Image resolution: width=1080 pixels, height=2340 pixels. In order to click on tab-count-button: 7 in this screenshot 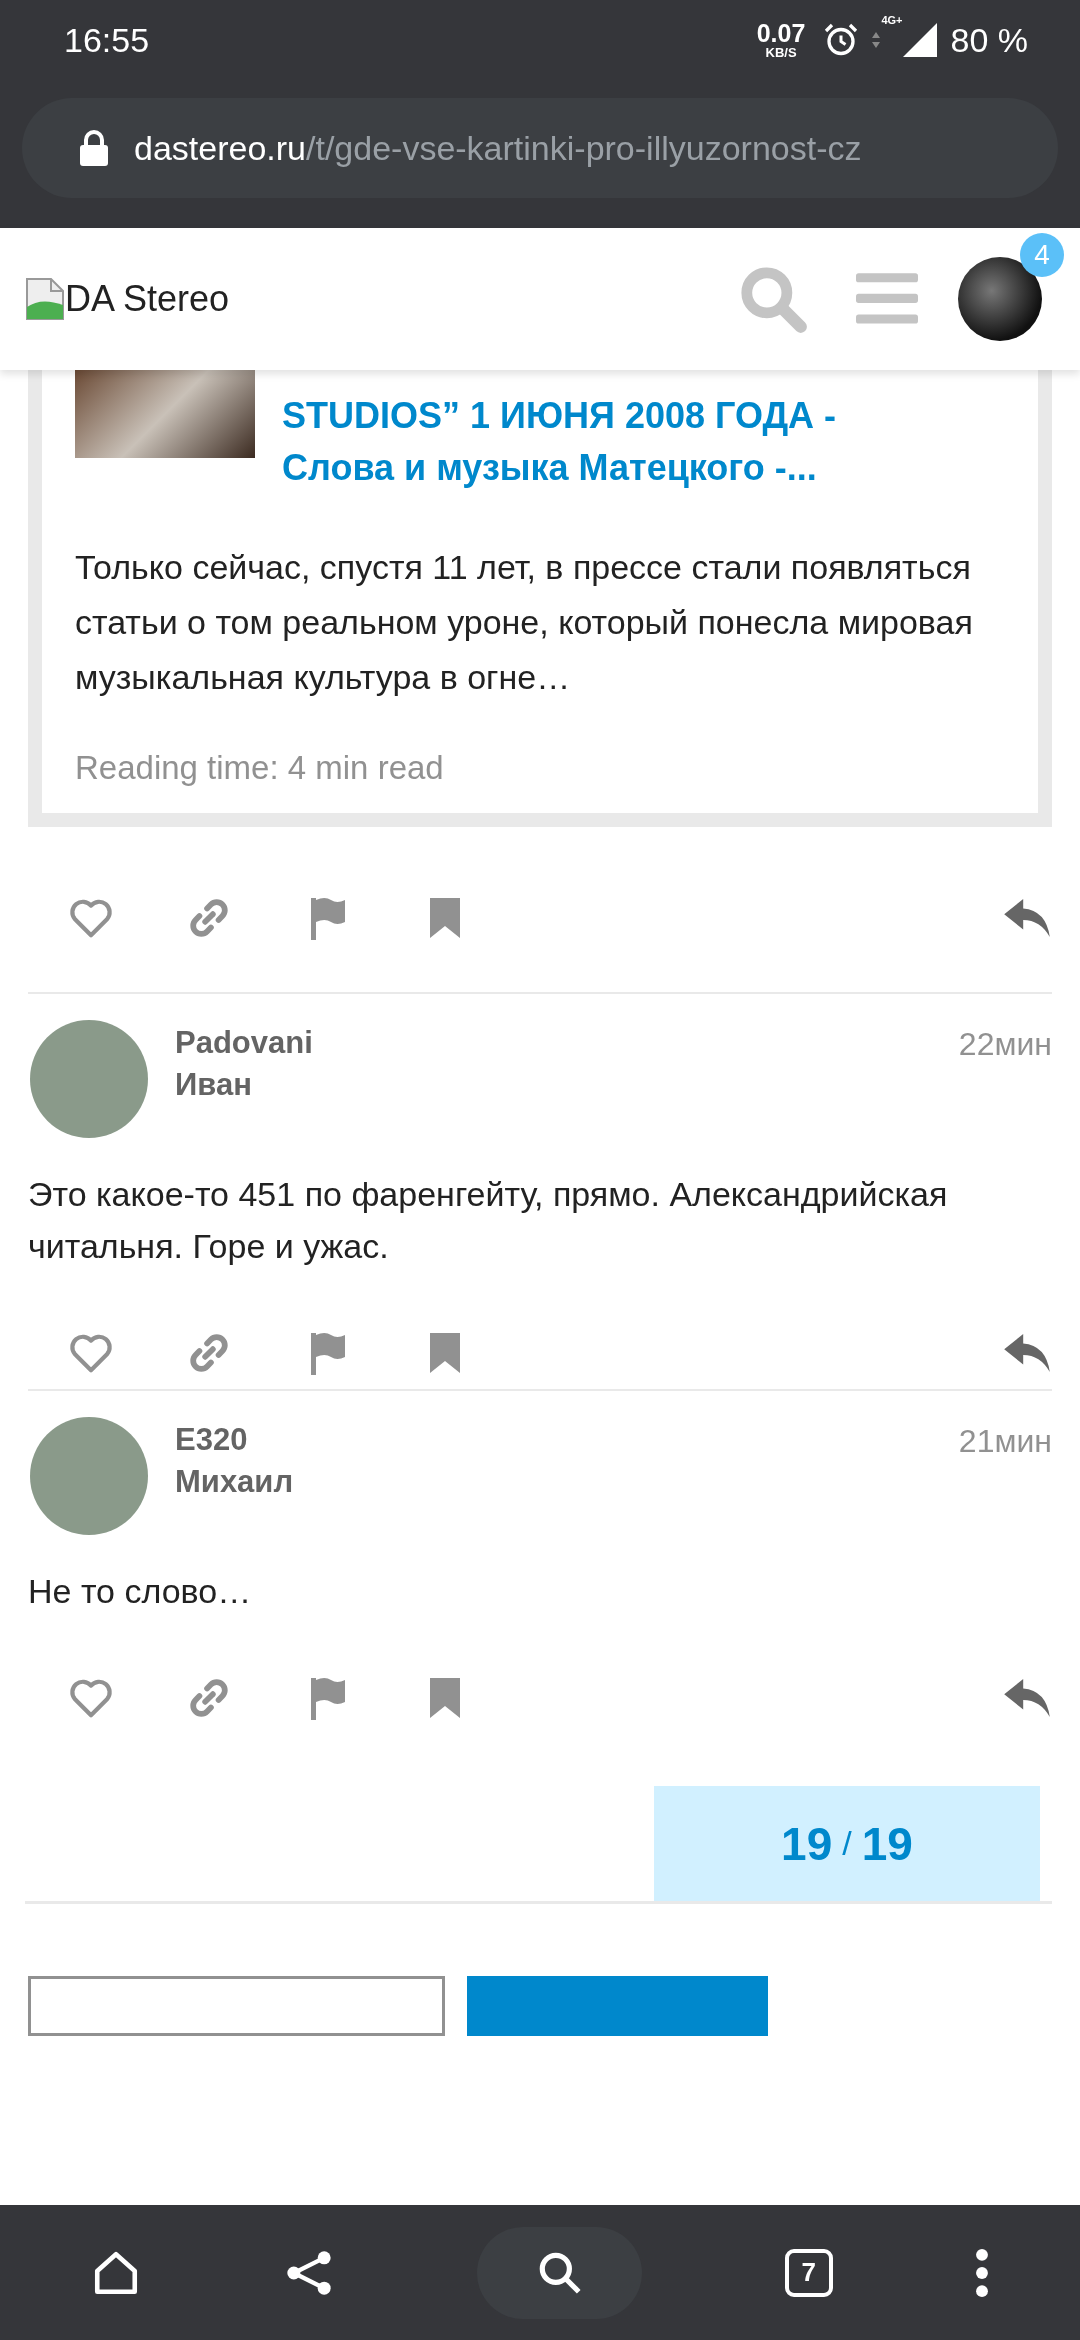, I will do `click(808, 2272)`.